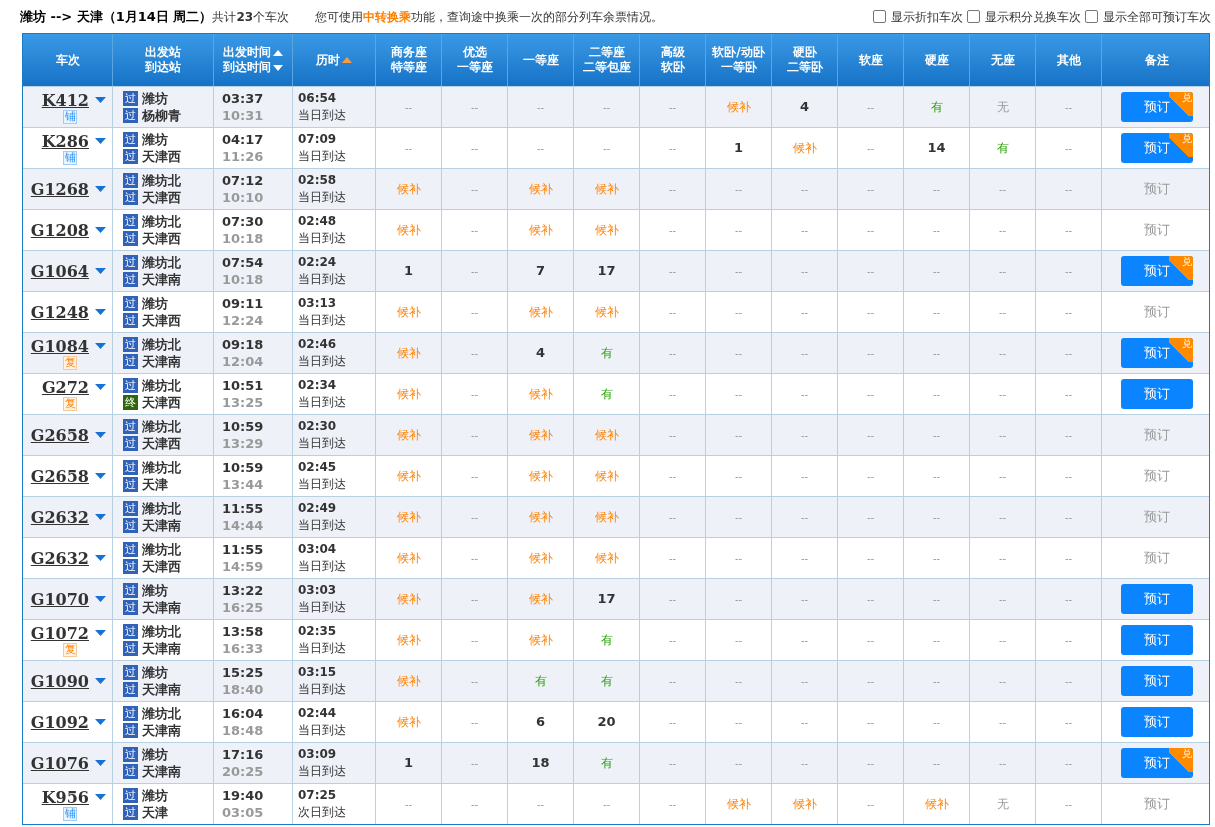 The width and height of the screenshot is (1215, 827). What do you see at coordinates (163, 67) in the screenshot?
I see `column-header: 到达站` at bounding box center [163, 67].